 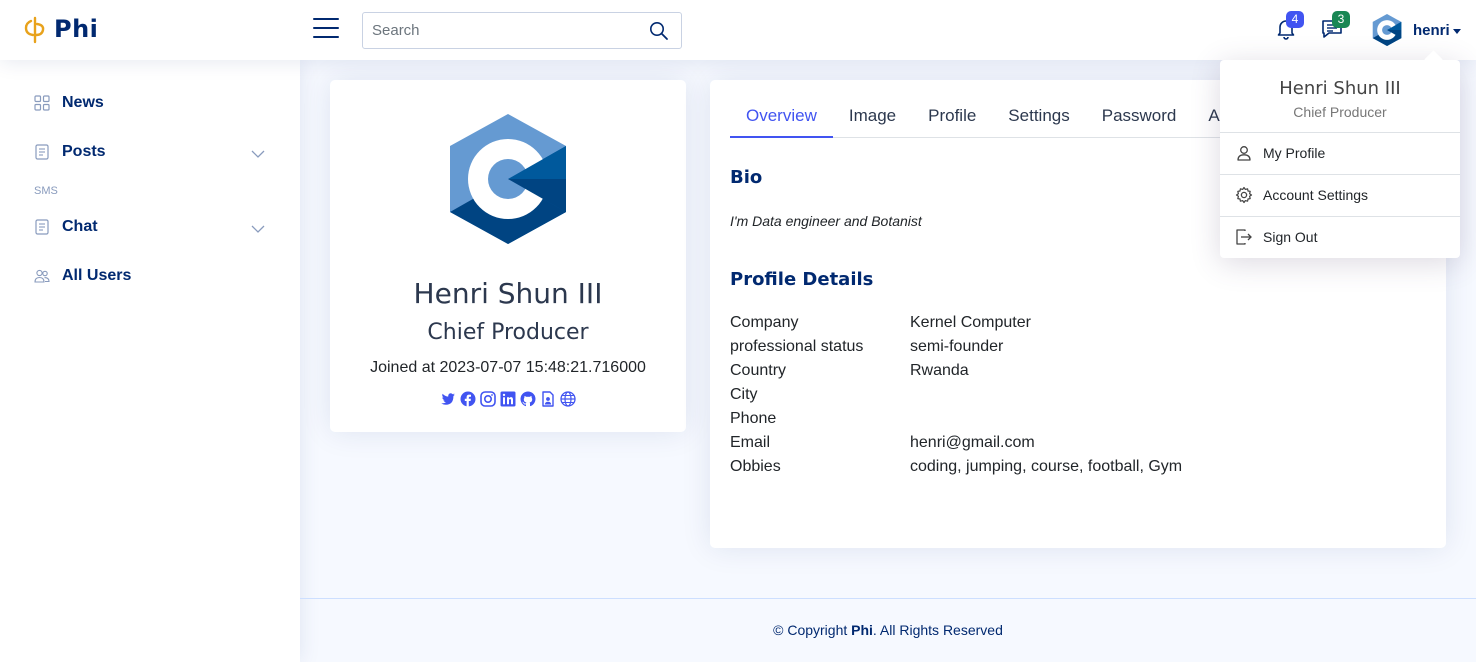 What do you see at coordinates (1340, 88) in the screenshot?
I see `dropdown-user-name: Henri Shun III` at bounding box center [1340, 88].